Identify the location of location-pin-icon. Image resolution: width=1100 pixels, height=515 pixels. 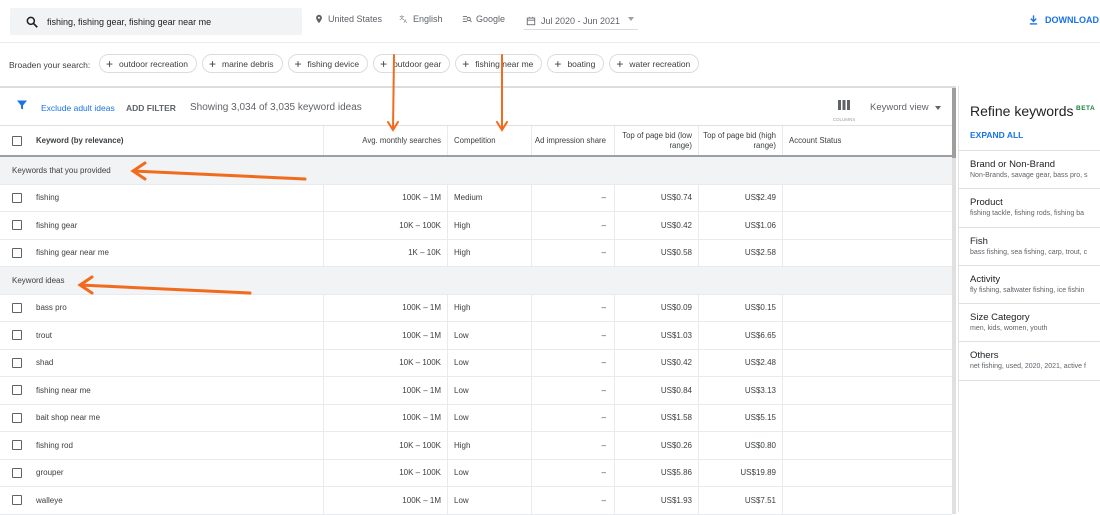
(319, 19).